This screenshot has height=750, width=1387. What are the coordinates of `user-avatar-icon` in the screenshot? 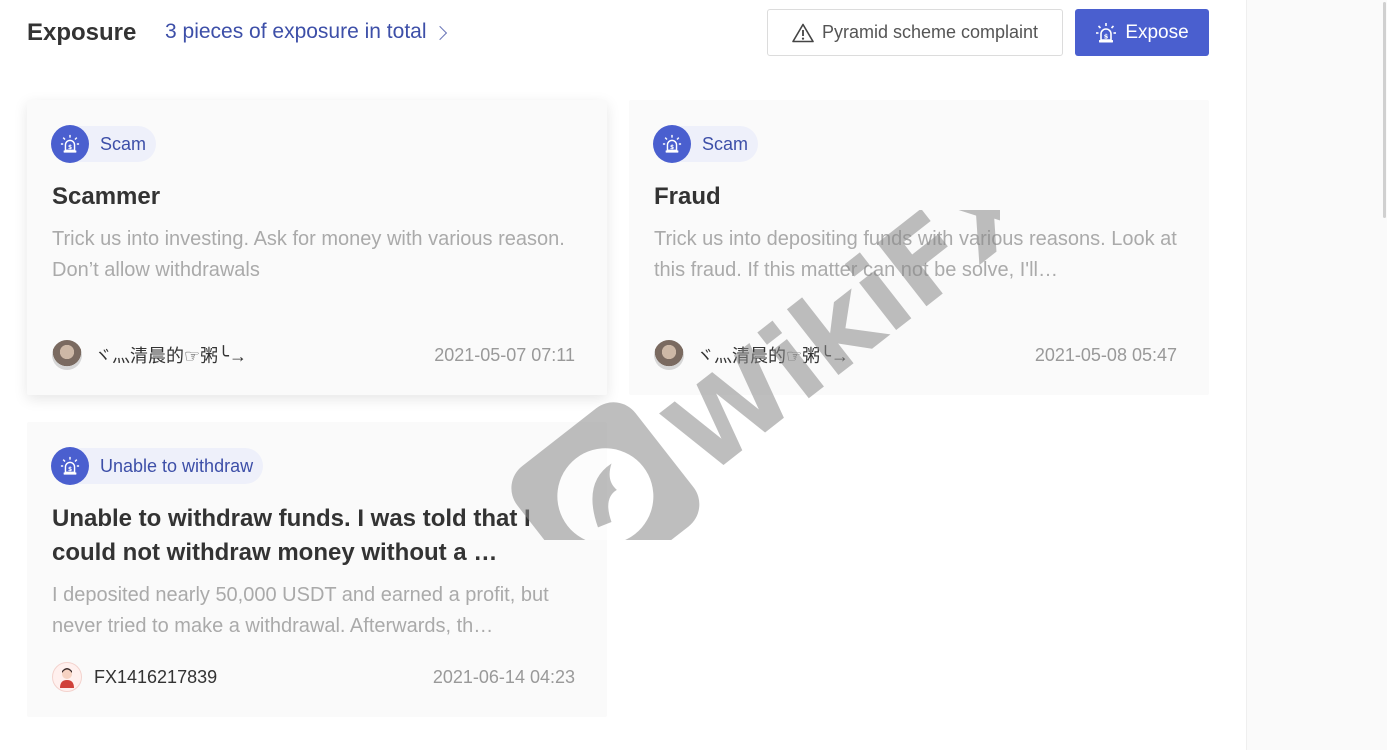 It's located at (67, 678).